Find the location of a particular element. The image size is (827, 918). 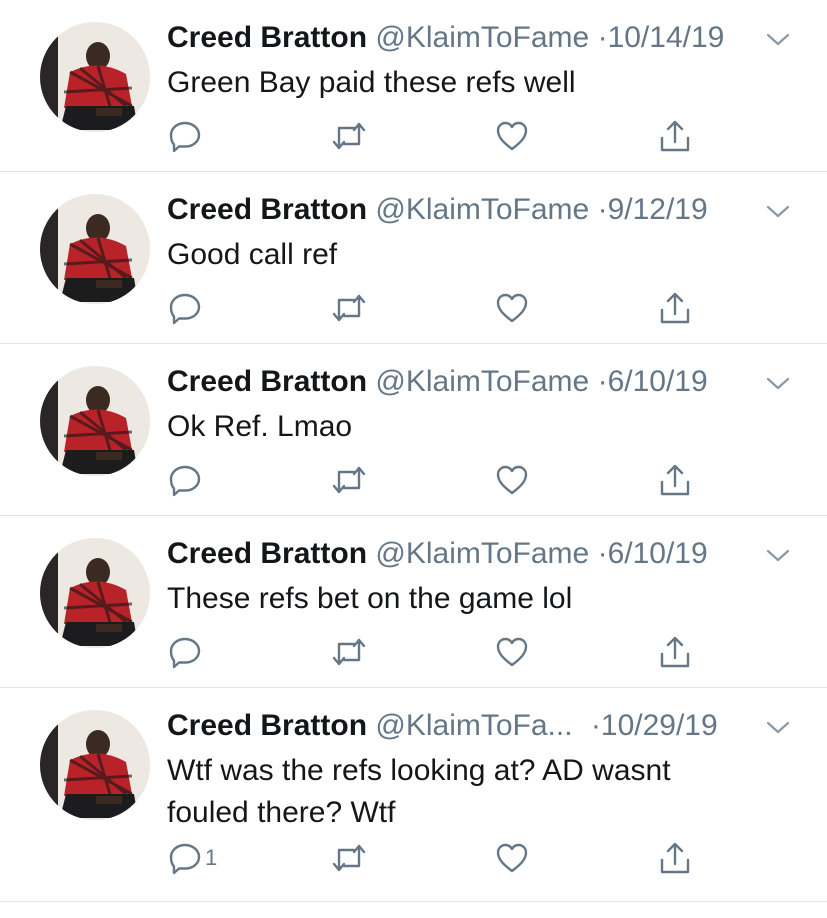

tweet-header: Creed Bratton @KlaimToFa... ·10/29/19 is located at coordinates (477, 726).